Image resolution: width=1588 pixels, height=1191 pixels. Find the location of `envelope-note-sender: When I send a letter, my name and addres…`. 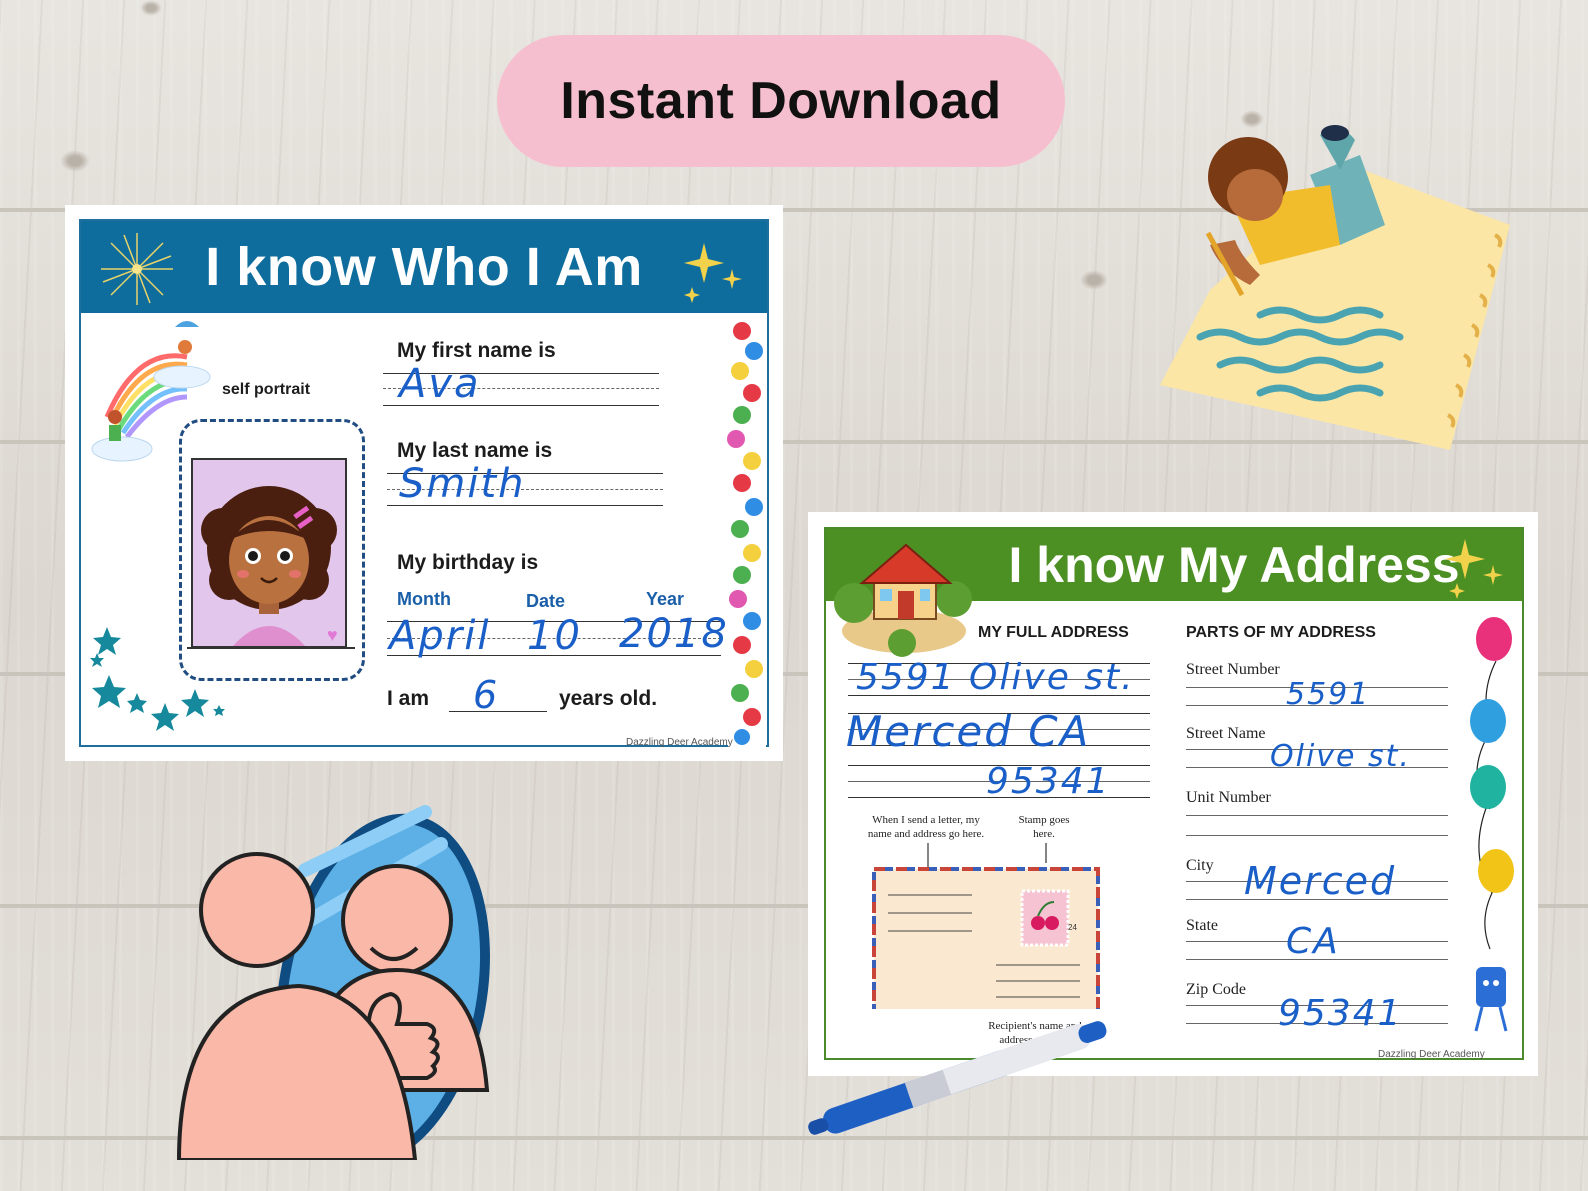

envelope-note-sender: When I send a letter, my name and addres… is located at coordinates (926, 827).